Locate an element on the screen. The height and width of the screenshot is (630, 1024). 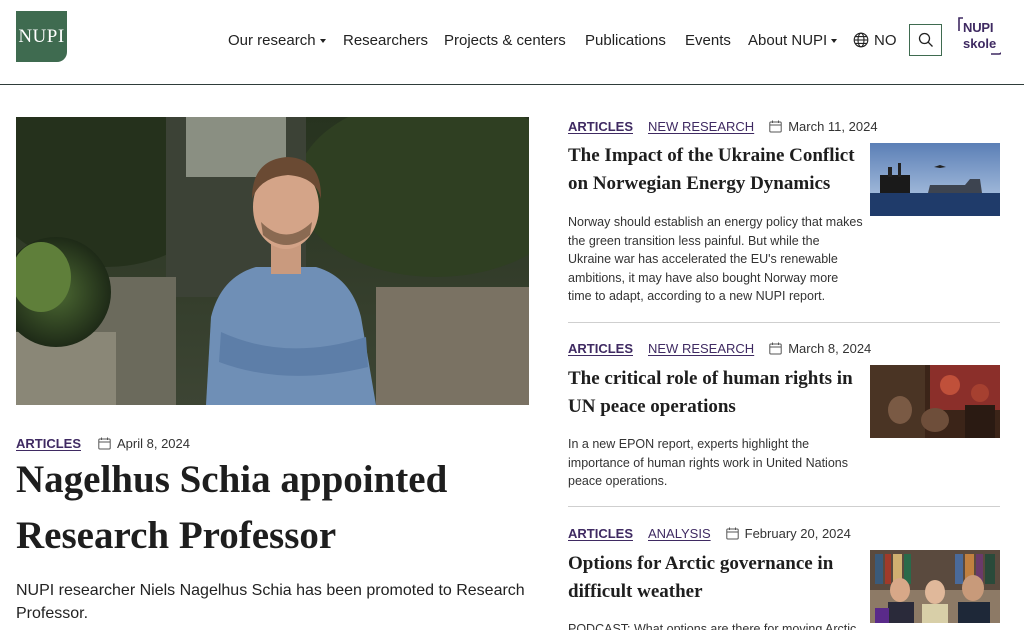
article-meta: ARTICLES ANALYSIS February 20, 2024 is located at coordinates (709, 533).